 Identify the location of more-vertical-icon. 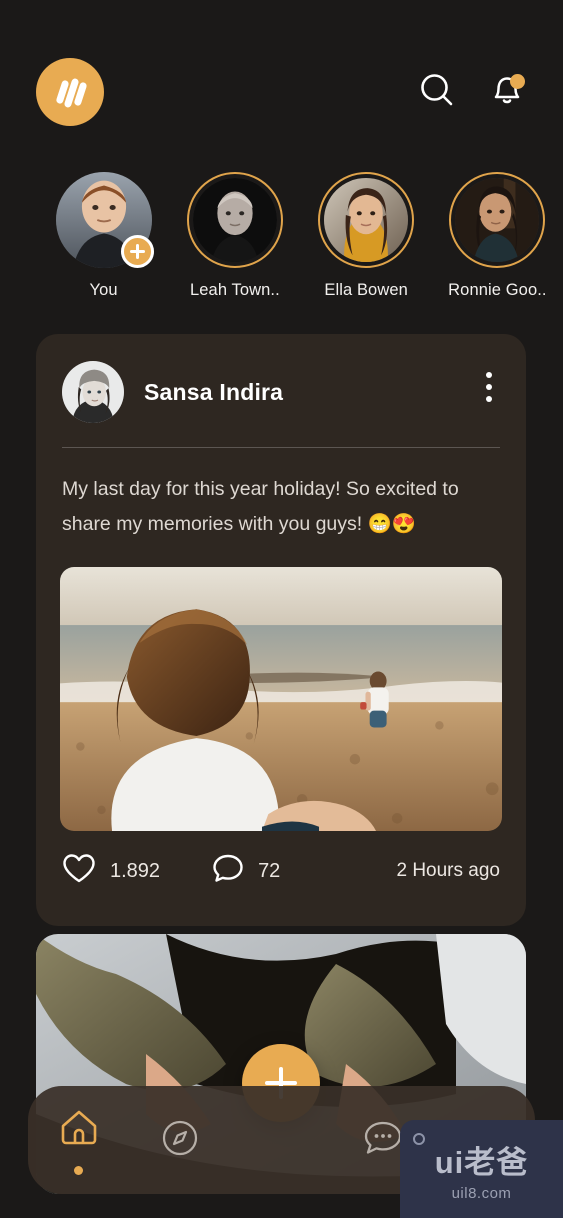
(489, 387).